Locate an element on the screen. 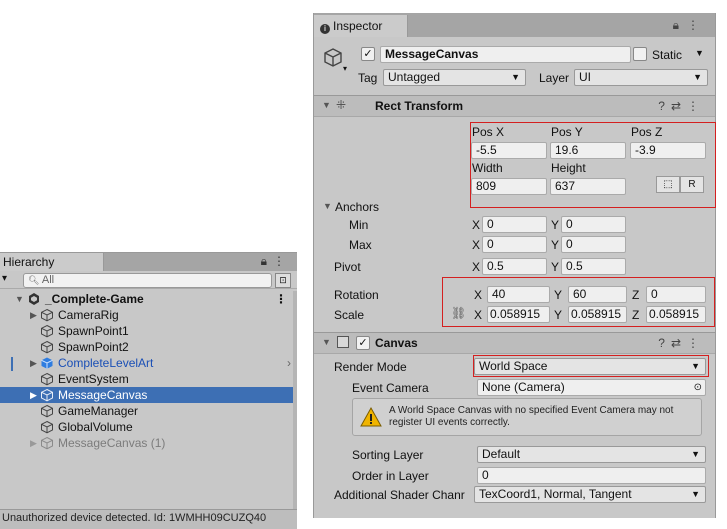  hierarchy-item: ▶ CompleteLevelArt › is located at coordinates (148, 363).